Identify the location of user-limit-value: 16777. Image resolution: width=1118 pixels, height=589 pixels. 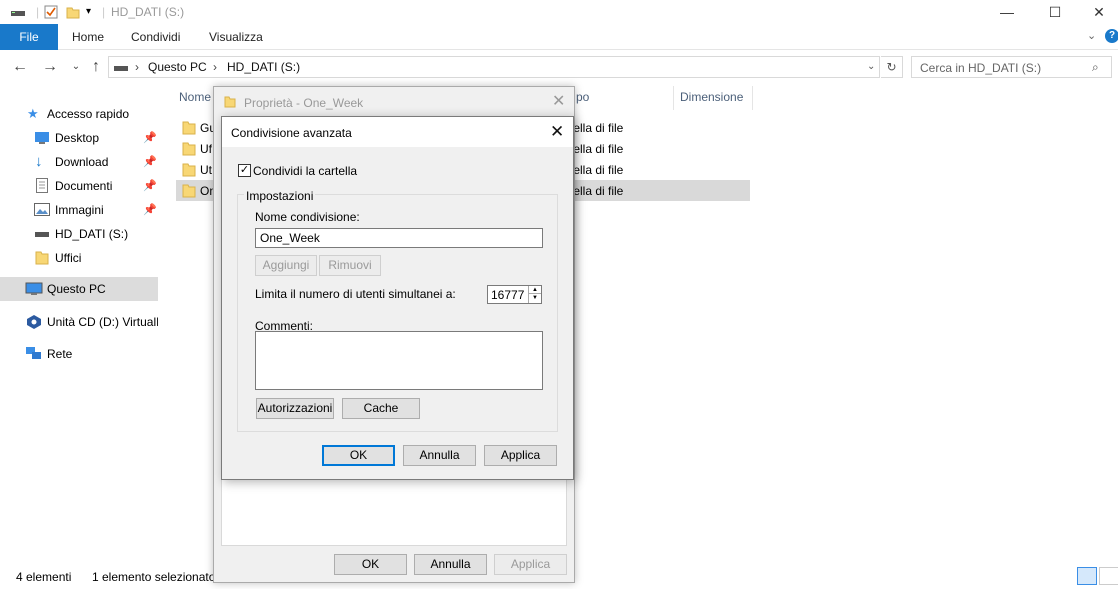
(508, 295).